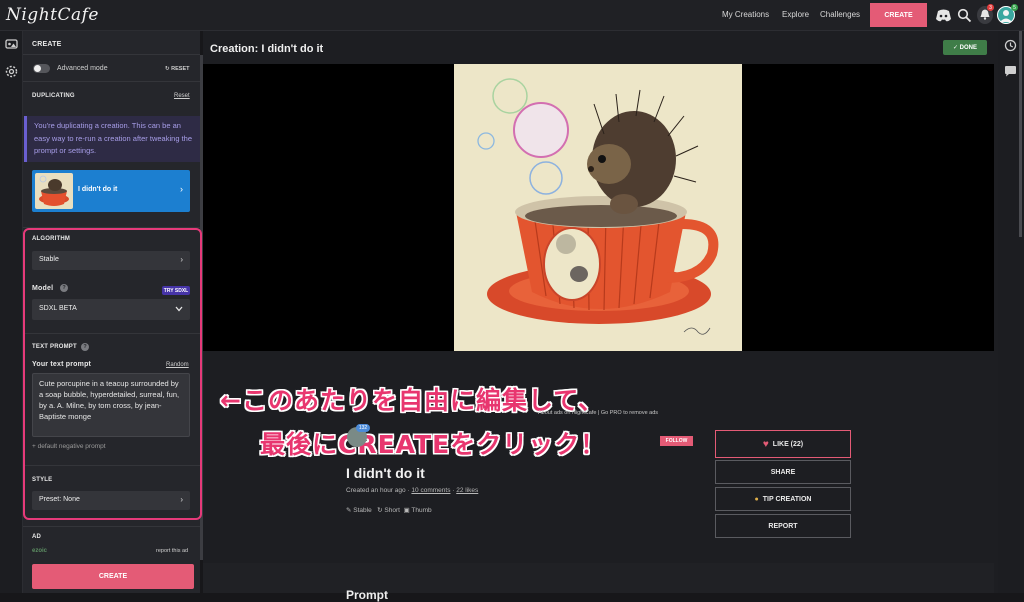 The width and height of the screenshot is (1024, 602). Describe the element at coordinates (598, 582) in the screenshot. I see `prompt-section: Prompt` at that location.